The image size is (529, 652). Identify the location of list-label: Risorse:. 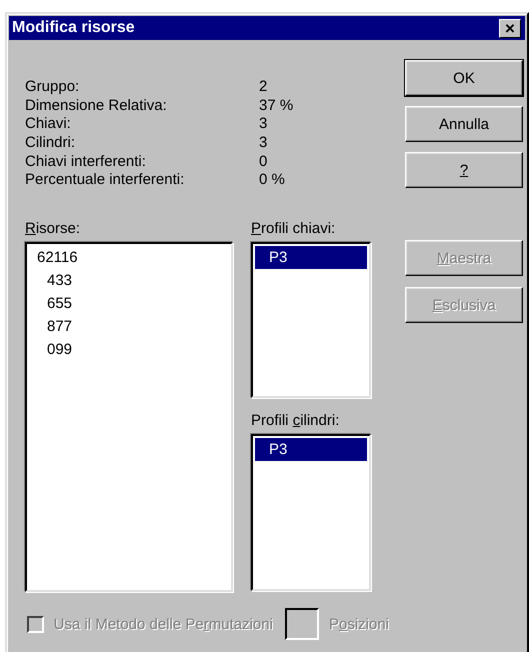
(53, 229).